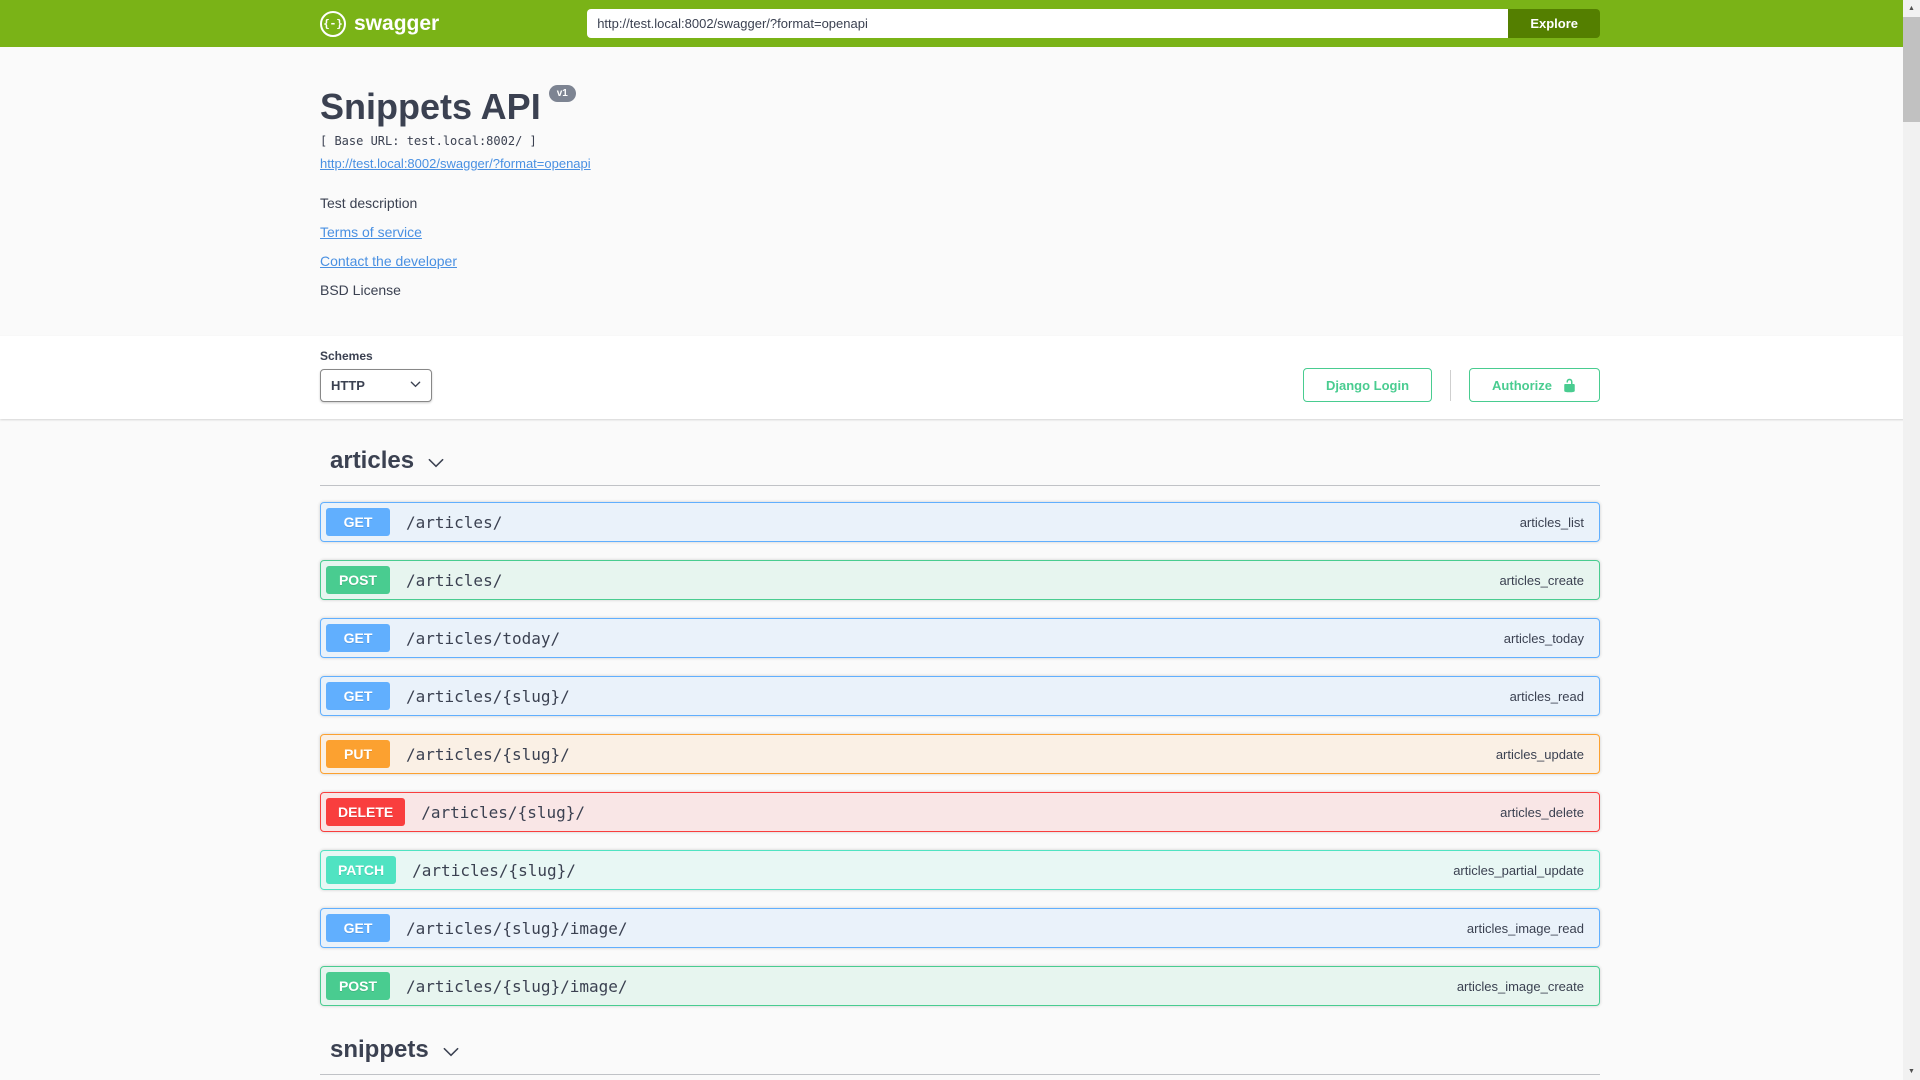 This screenshot has height=1080, width=1920. I want to click on tag-section: snippets GET /snippets/ snippets_list, so click(960, 1053).